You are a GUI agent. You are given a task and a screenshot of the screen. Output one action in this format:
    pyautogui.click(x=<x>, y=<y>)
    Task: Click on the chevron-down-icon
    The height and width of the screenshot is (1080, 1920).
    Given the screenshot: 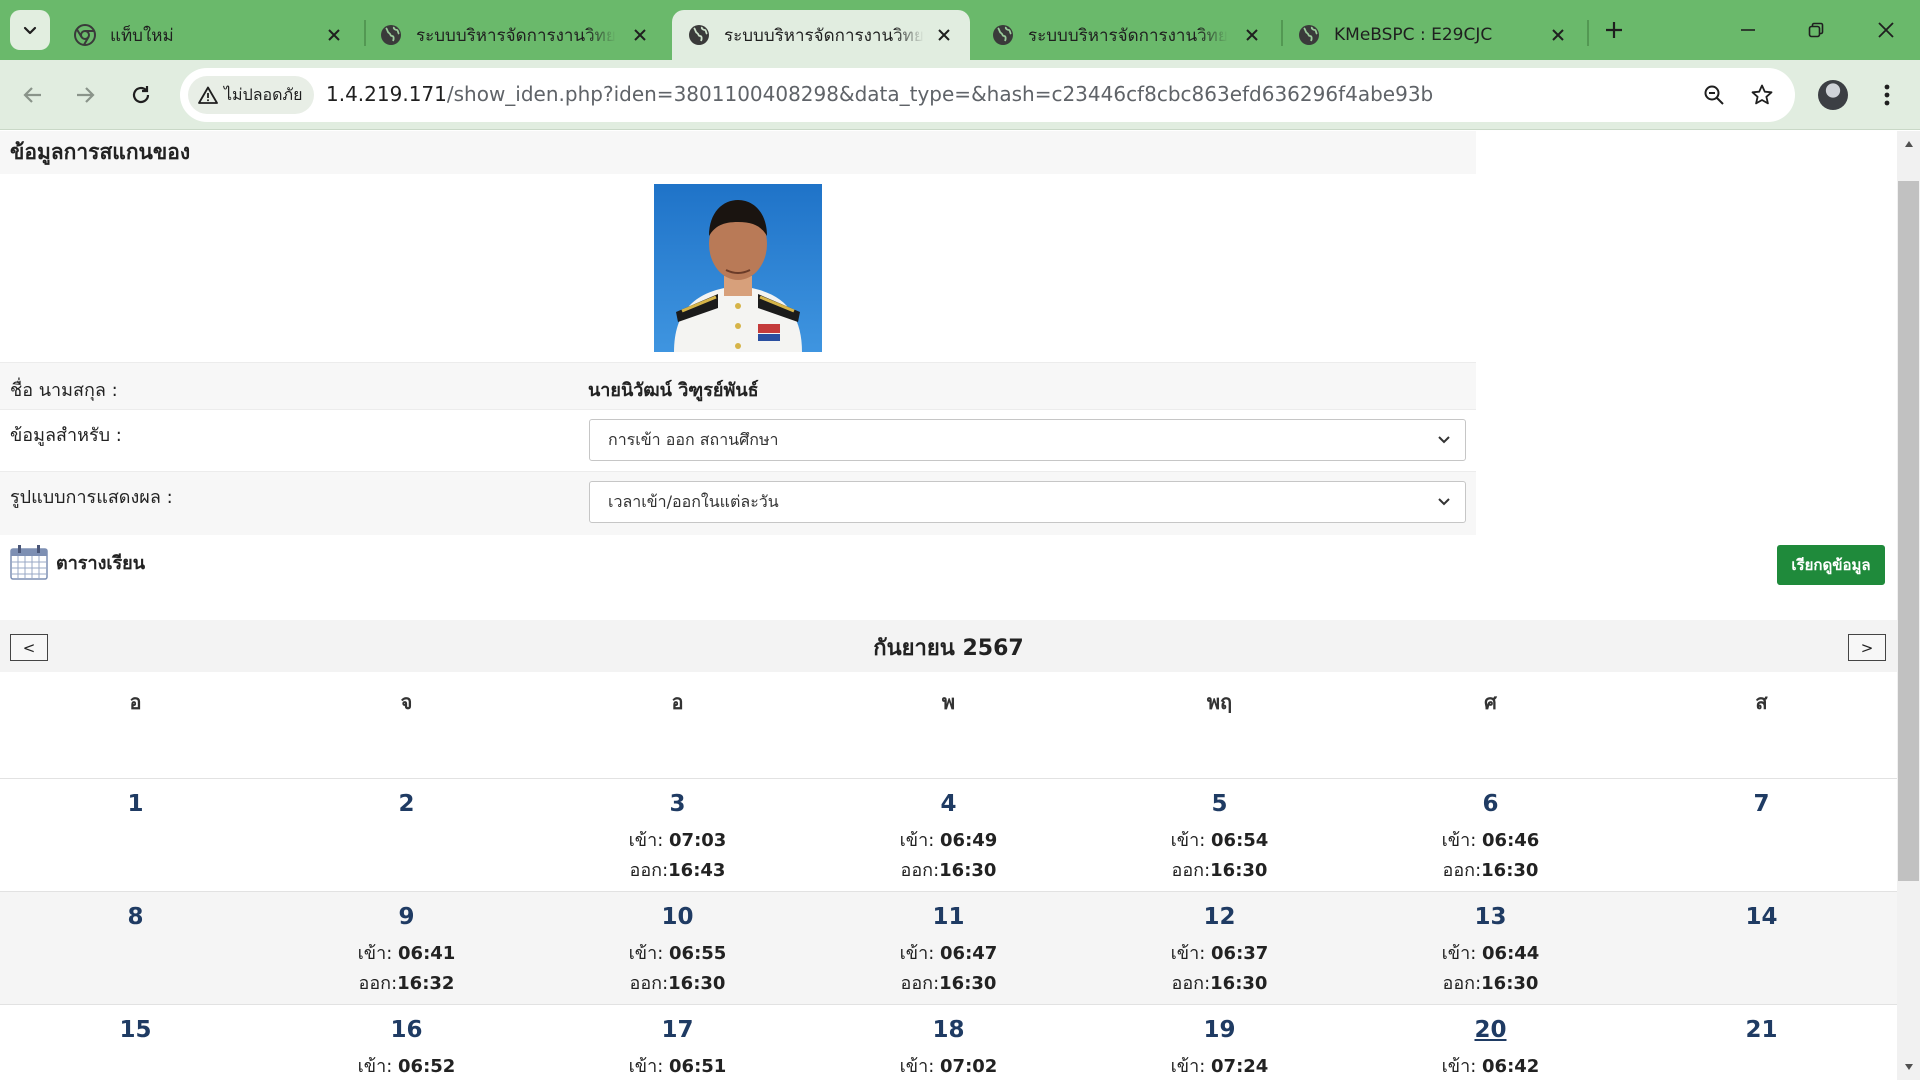 What is the action you would take?
    pyautogui.click(x=1444, y=502)
    